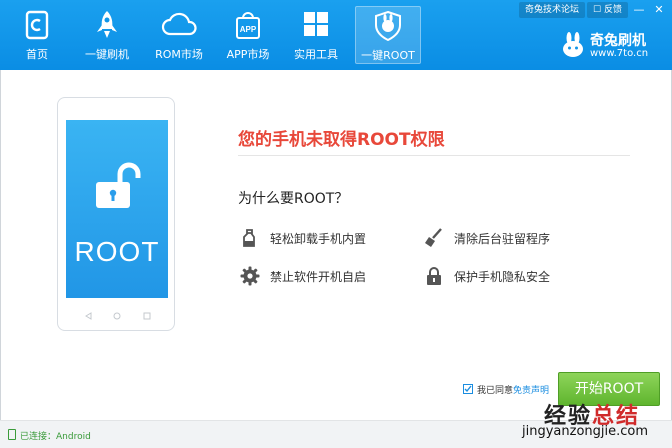 This screenshot has height=448, width=672. Describe the element at coordinates (107, 24) in the screenshot. I see `rocket-icon` at that location.